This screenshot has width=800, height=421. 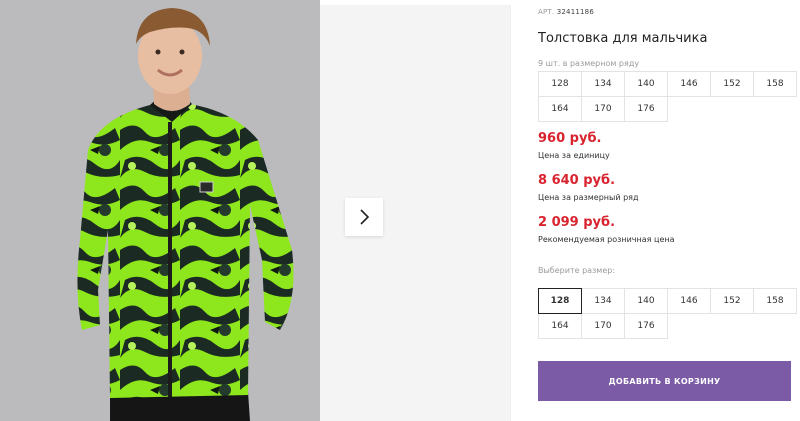 What do you see at coordinates (689, 301) in the screenshot?
I see `size-option-146: 146` at bounding box center [689, 301].